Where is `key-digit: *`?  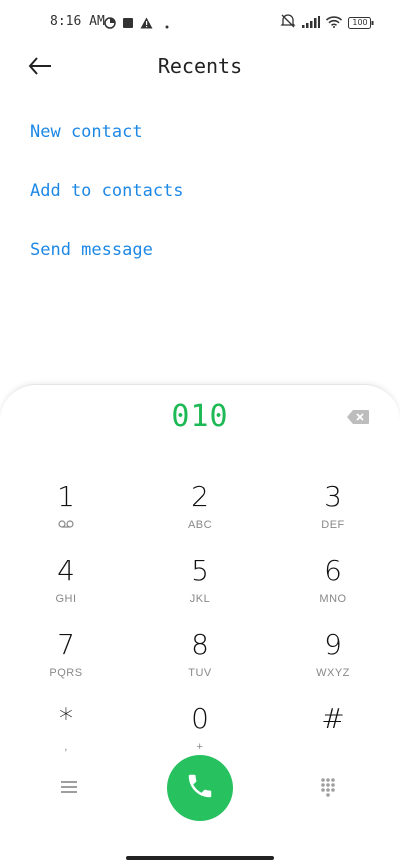
key-digit: * is located at coordinates (66, 718).